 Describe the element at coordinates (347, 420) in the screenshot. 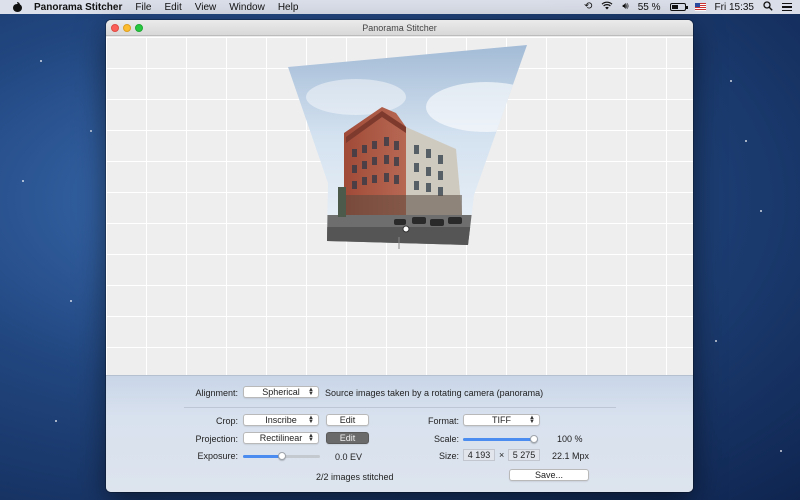

I see `crop-edit-button: Edit` at that location.